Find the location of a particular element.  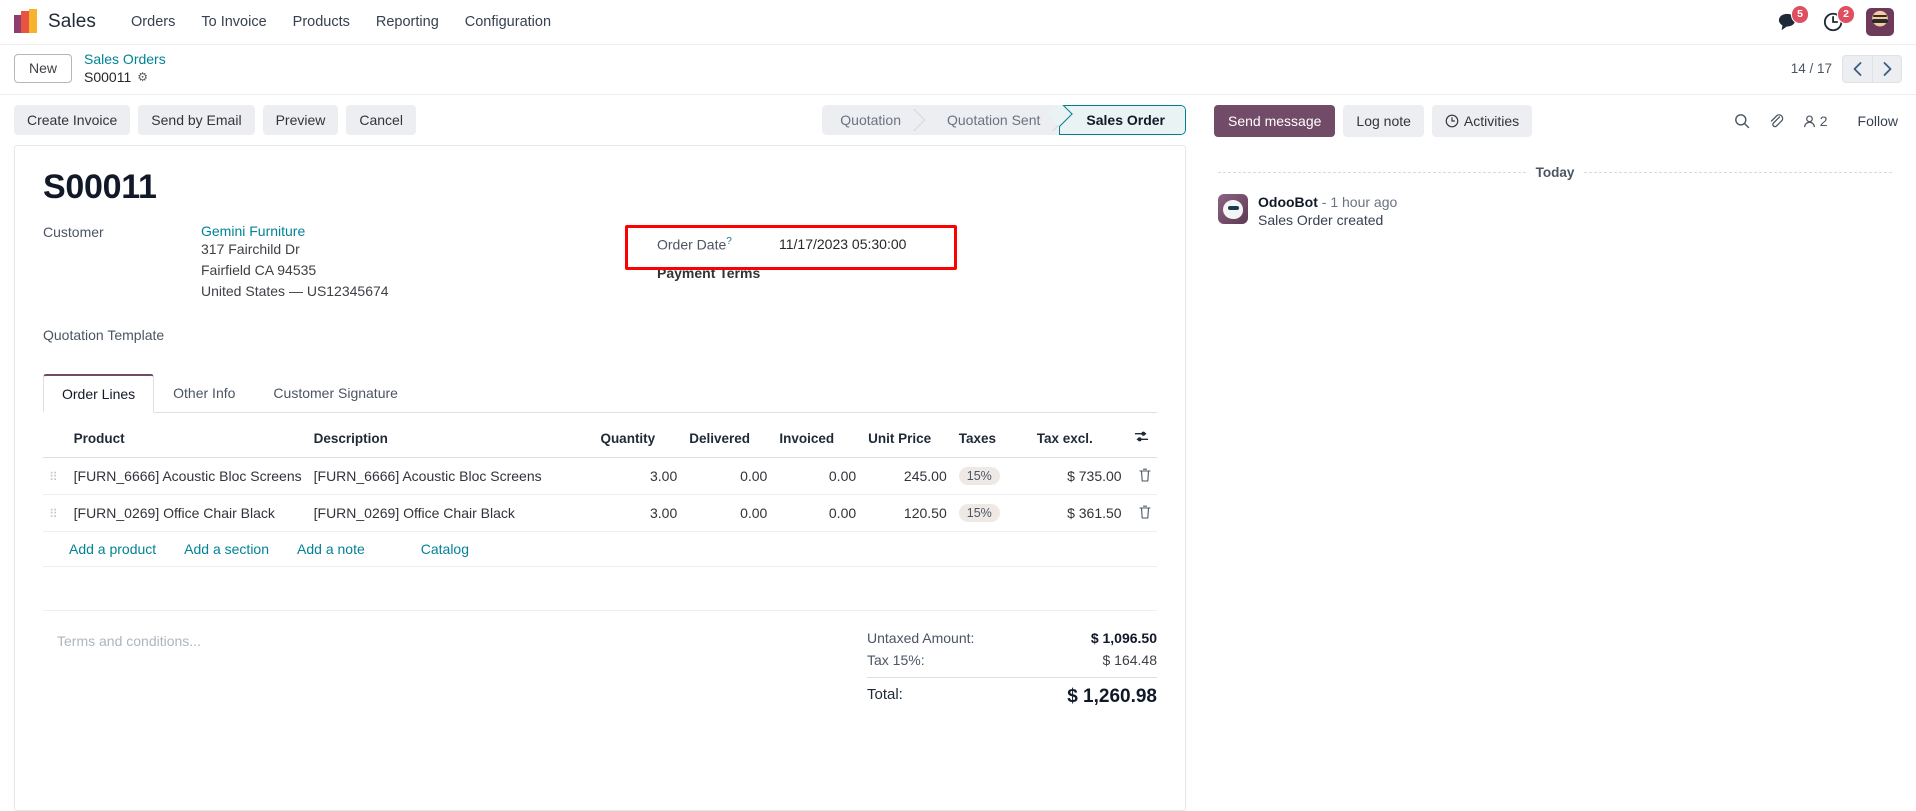

breadcrumb: Sales Orders S00011 ⚙ is located at coordinates (125, 68).